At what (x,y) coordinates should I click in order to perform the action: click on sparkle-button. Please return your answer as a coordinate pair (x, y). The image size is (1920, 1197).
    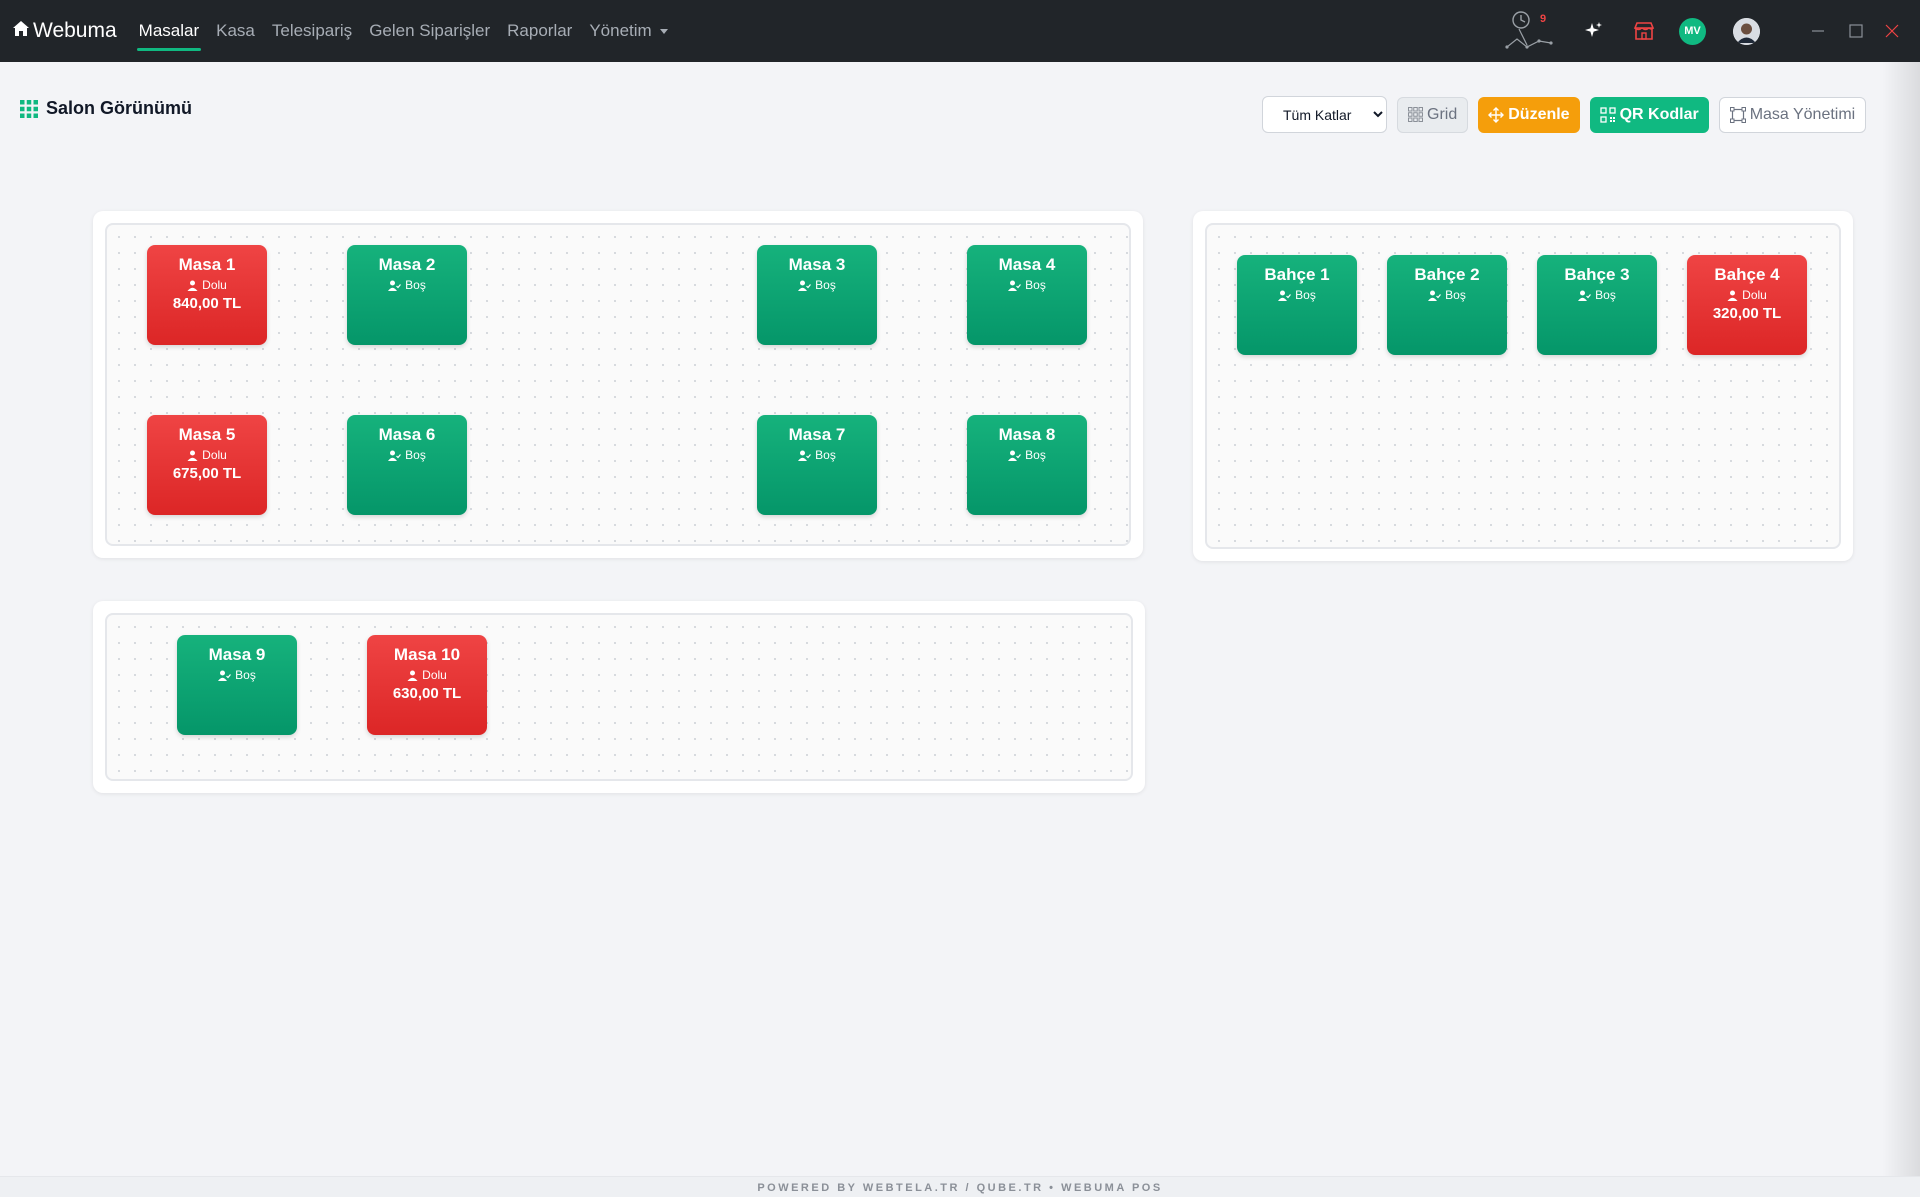
    Looking at the image, I should click on (1593, 31).